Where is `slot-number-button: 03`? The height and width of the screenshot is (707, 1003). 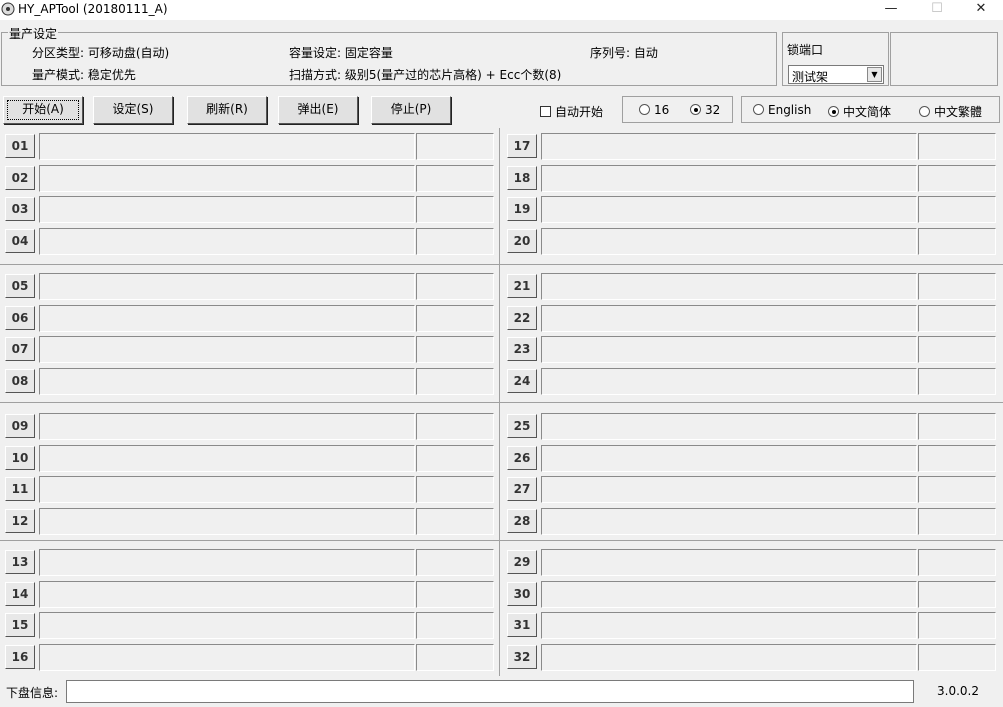
slot-number-button: 03 is located at coordinates (20, 209).